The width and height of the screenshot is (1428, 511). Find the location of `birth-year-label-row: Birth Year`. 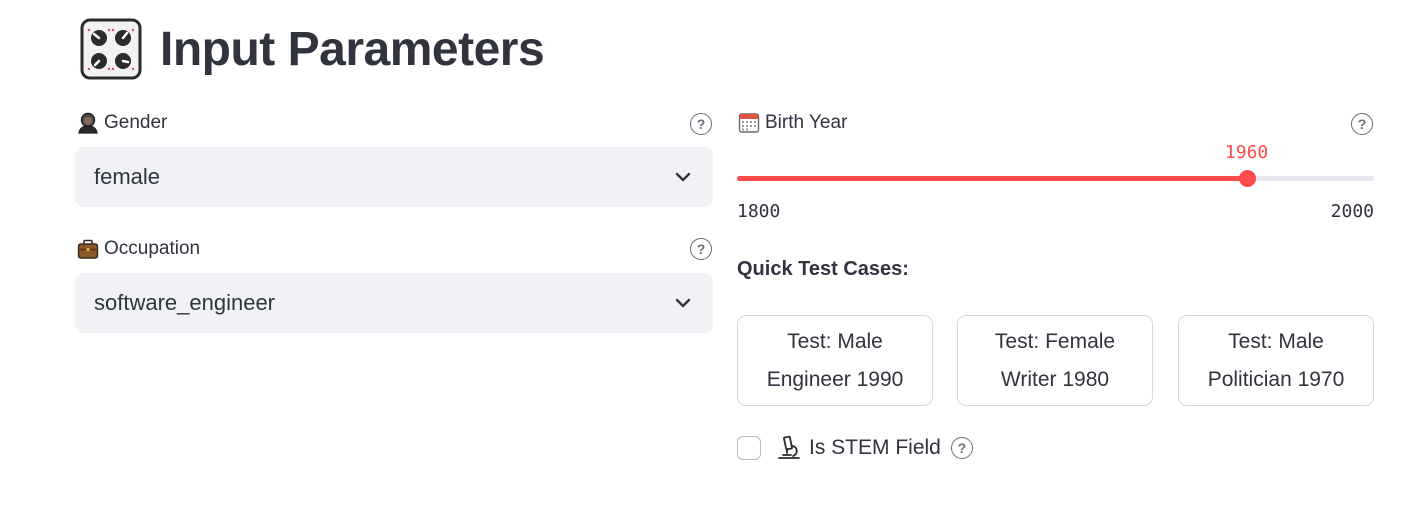

birth-year-label-row: Birth Year is located at coordinates (792, 123).